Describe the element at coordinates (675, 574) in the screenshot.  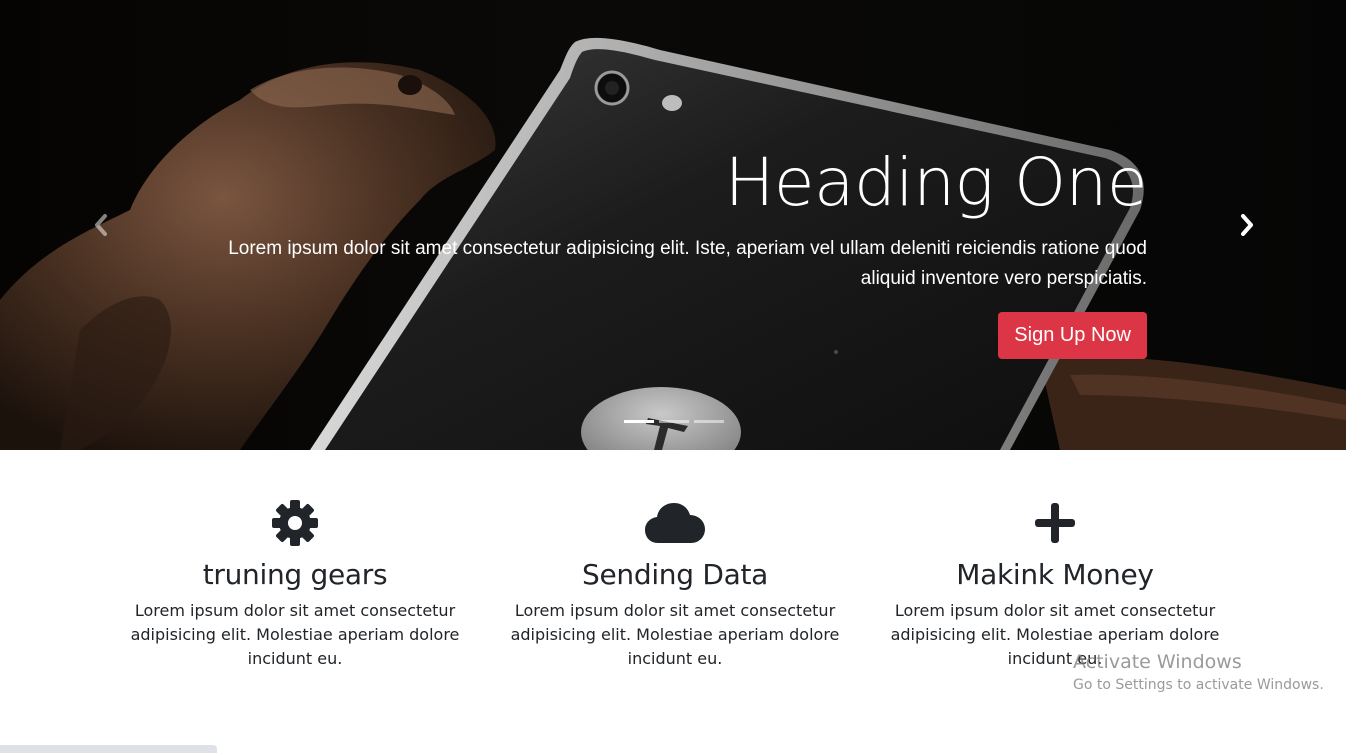
I see `feature-title: Sending Data` at that location.